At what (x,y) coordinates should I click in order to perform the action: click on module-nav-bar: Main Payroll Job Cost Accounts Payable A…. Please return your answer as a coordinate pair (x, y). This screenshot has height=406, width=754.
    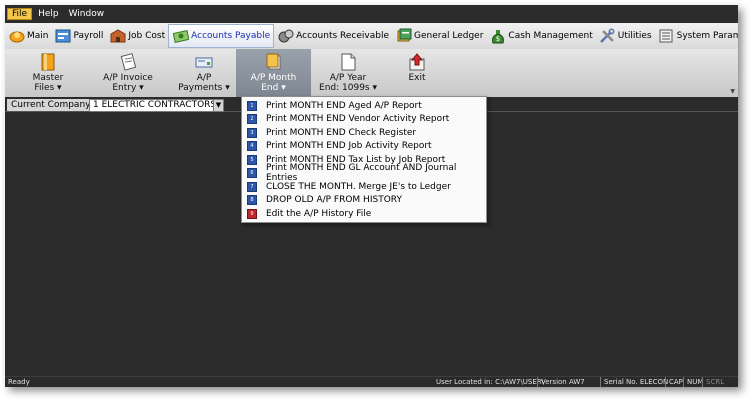
    Looking at the image, I should click on (371, 36).